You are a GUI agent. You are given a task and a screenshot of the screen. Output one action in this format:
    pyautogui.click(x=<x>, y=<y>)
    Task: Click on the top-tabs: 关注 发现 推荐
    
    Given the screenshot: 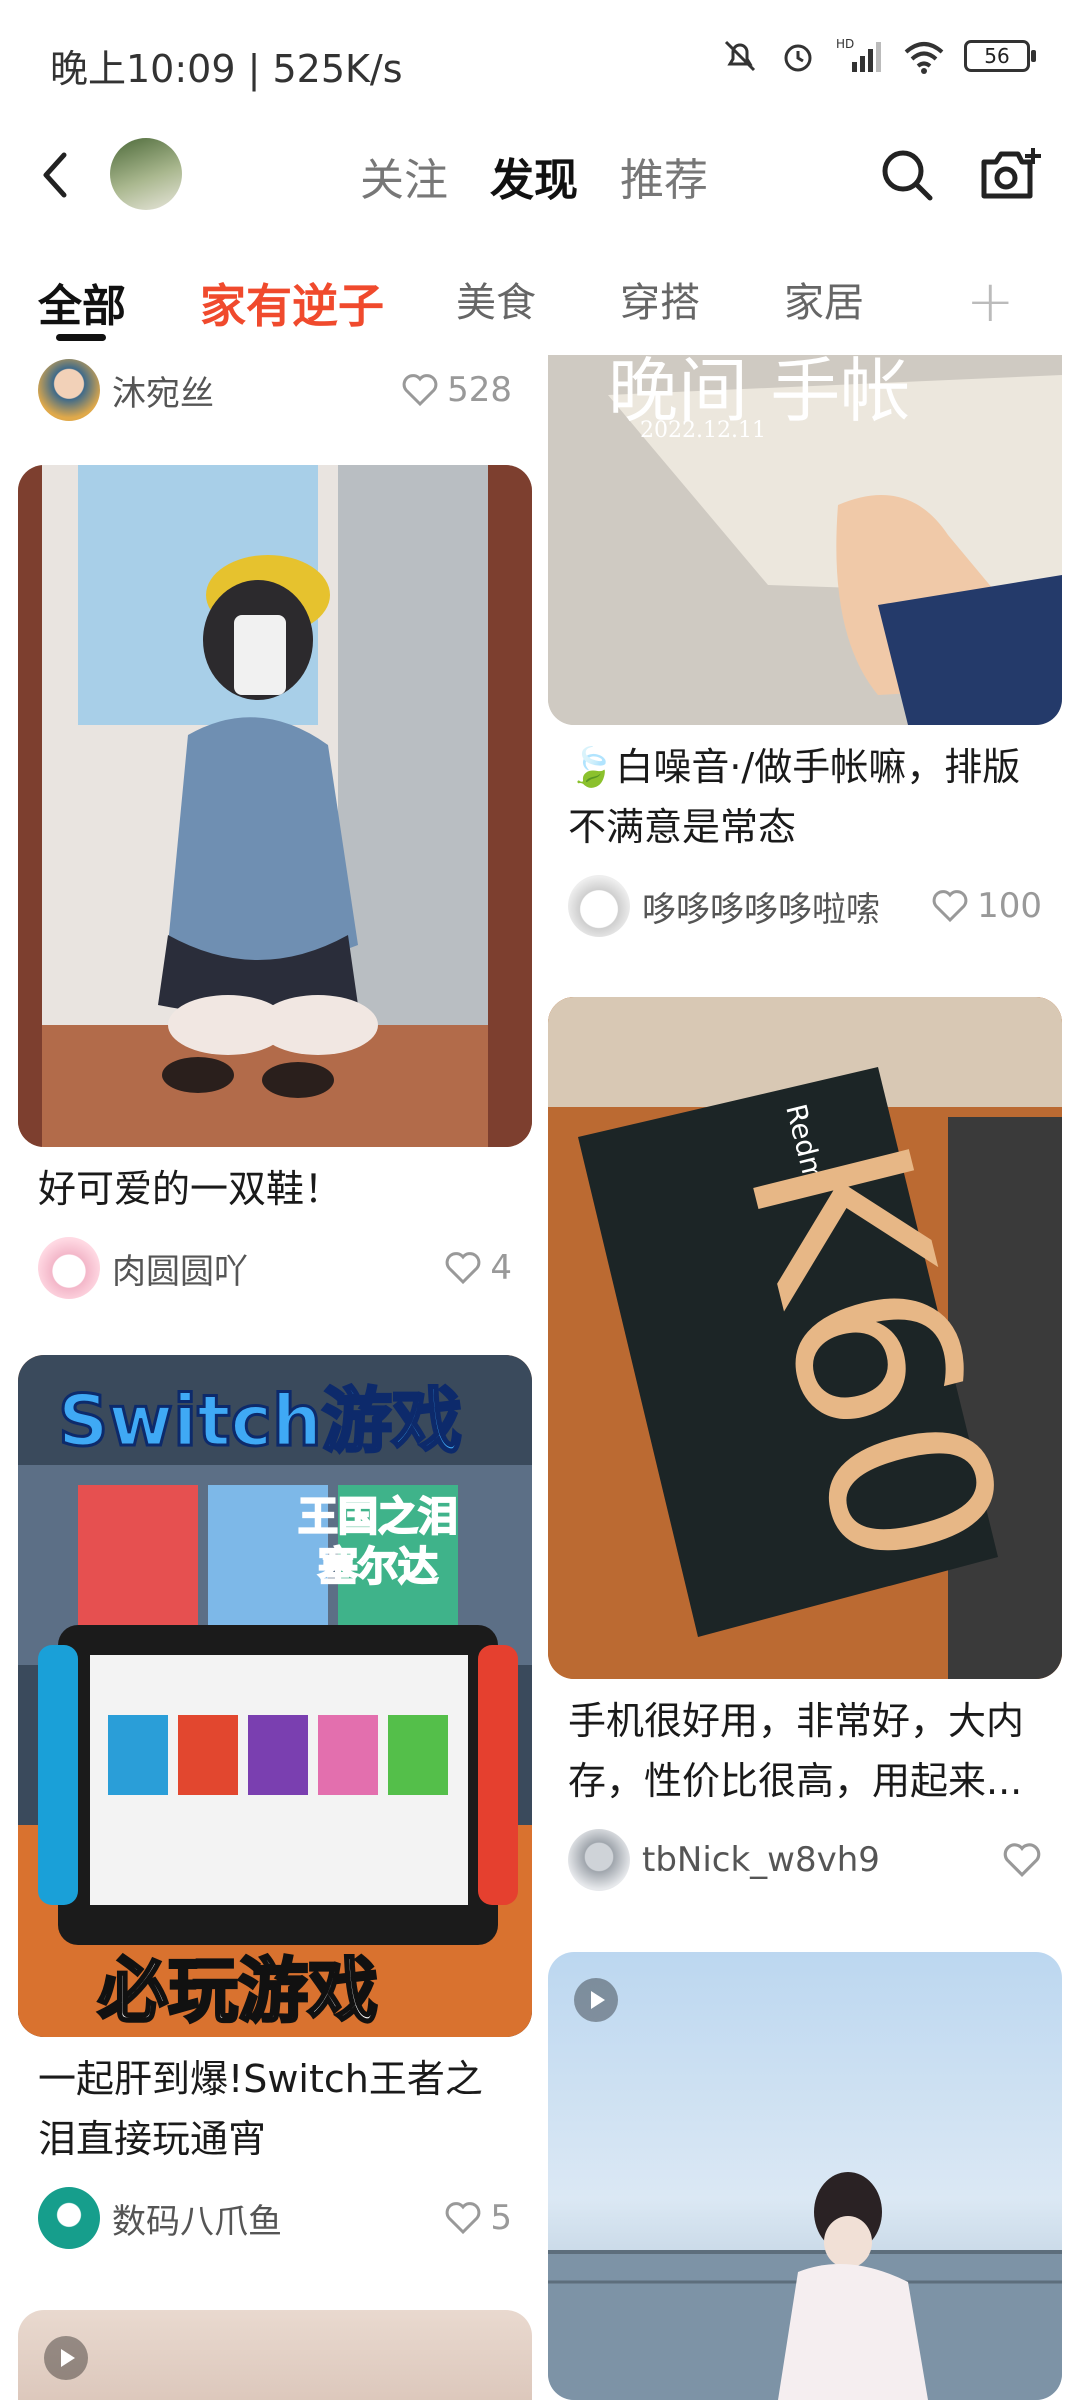 What is the action you would take?
    pyautogui.click(x=534, y=176)
    